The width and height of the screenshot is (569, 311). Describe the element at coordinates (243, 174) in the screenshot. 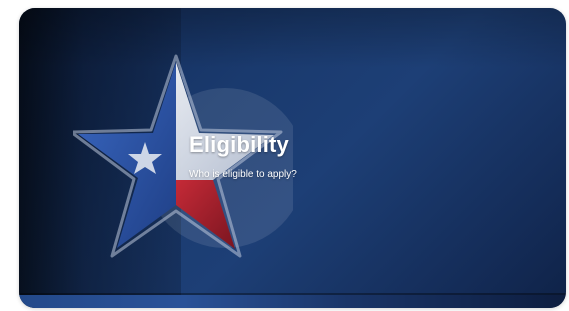

I see `card-subtitle: Who is eligible to apply?` at that location.